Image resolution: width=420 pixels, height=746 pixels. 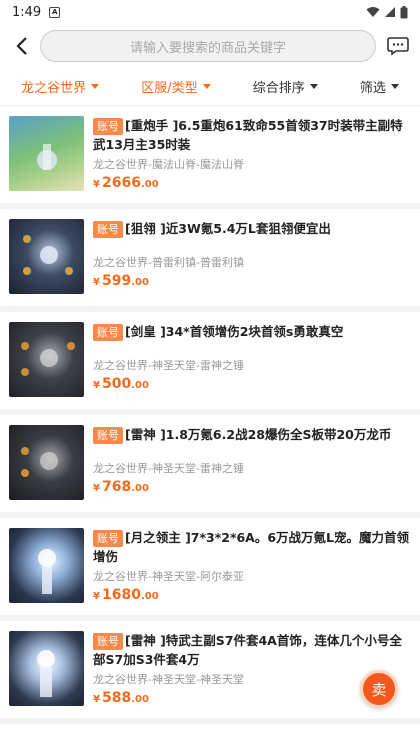 What do you see at coordinates (169, 88) in the screenshot?
I see `filter-server-type-label: 区服/类型` at bounding box center [169, 88].